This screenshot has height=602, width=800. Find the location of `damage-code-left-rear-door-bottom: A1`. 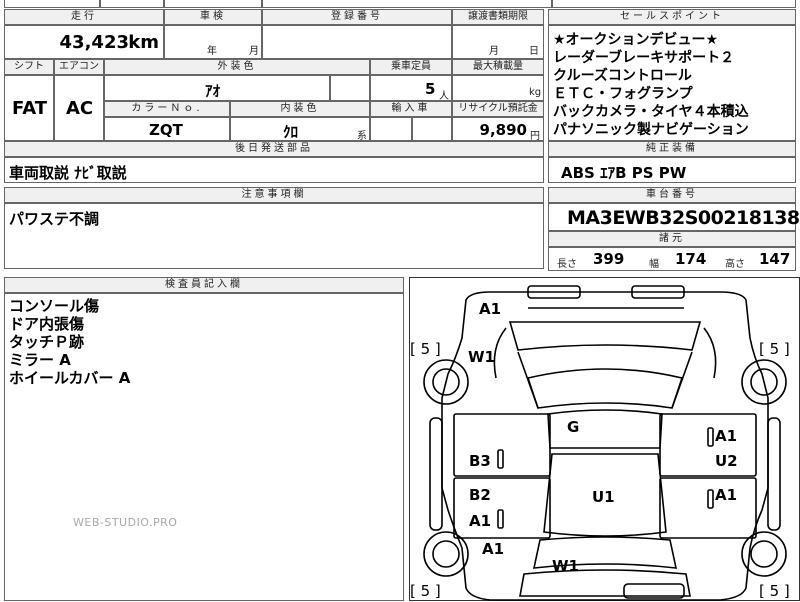

damage-code-left-rear-door-bottom: A1 is located at coordinates (480, 521).